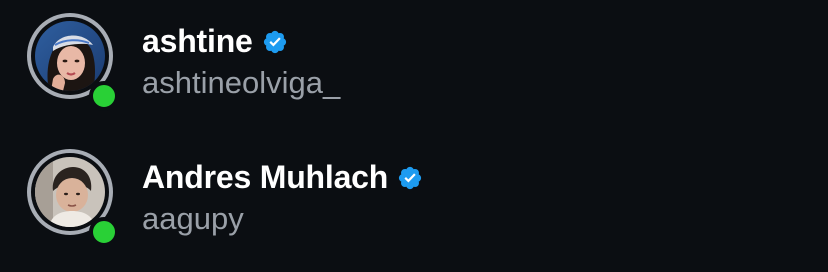 The height and width of the screenshot is (272, 828). Describe the element at coordinates (265, 177) in the screenshot. I see `display-name: Andres Muhlach` at that location.